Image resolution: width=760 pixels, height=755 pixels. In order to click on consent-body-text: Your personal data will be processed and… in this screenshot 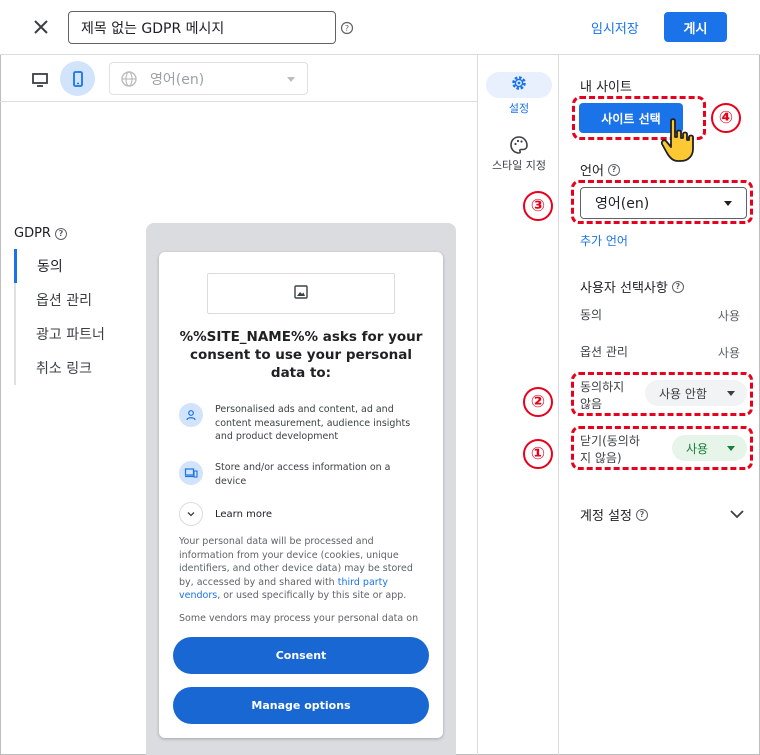, I will do `click(301, 569)`.